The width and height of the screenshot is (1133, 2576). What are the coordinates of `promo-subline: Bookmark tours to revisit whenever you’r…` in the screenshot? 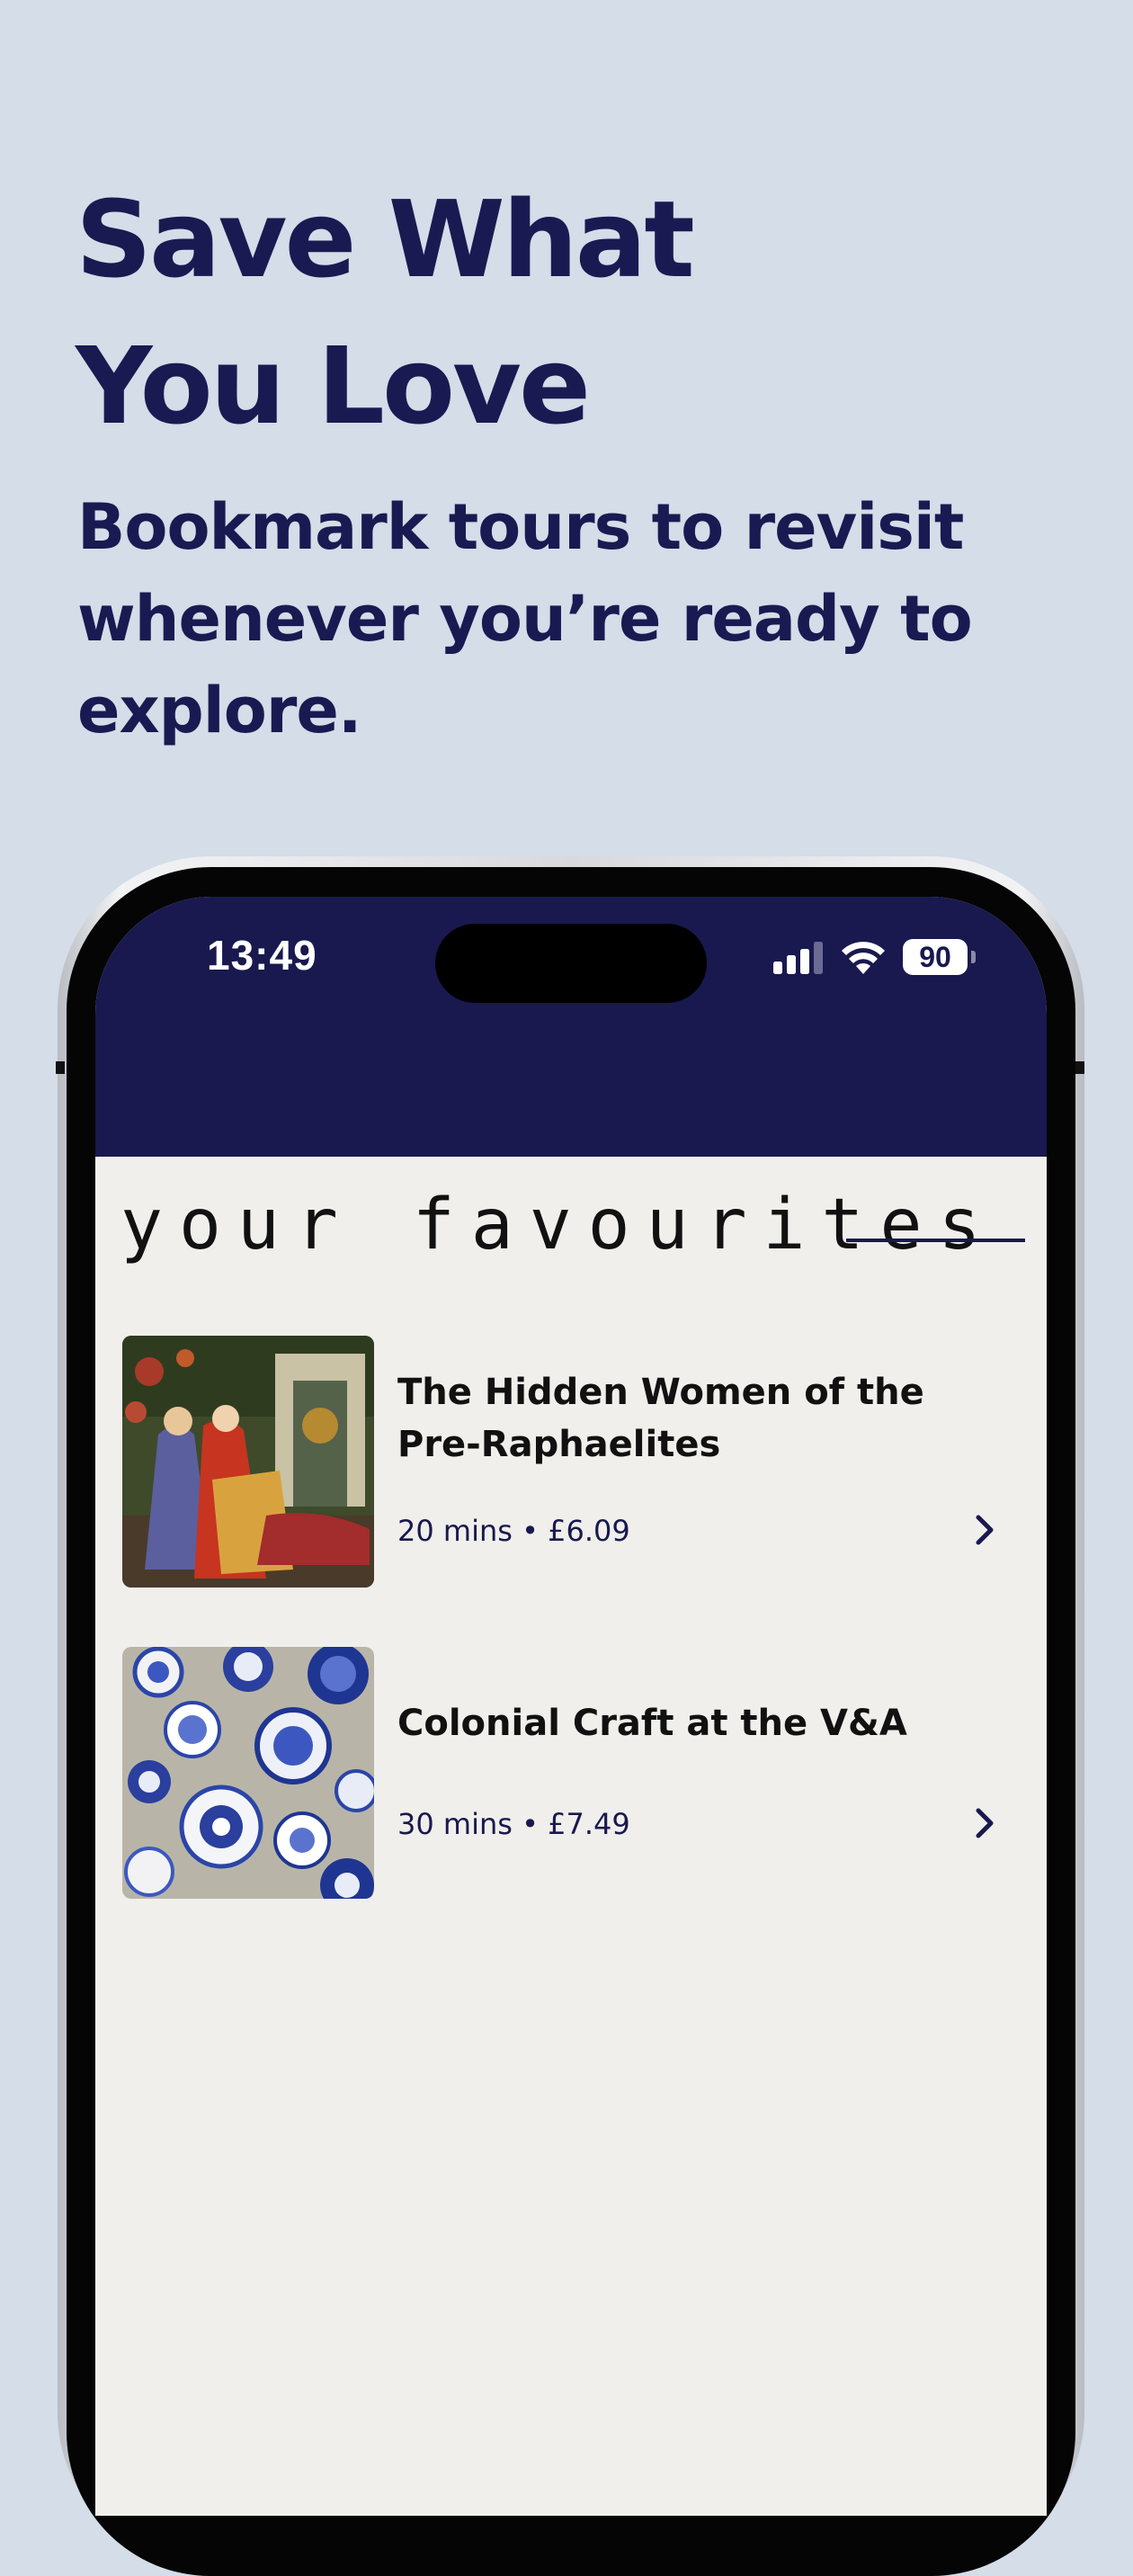 It's located at (525, 618).